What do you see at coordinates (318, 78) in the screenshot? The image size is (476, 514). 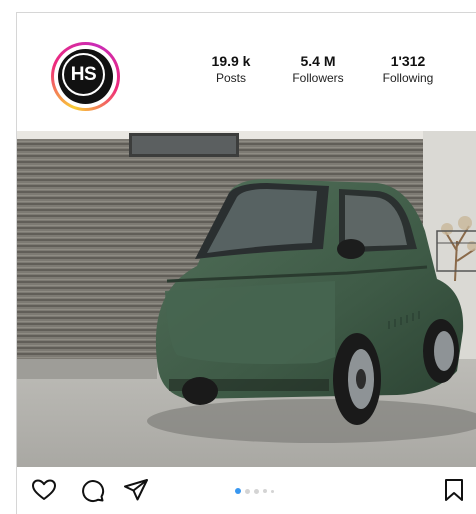 I see `followers-label: Followers` at bounding box center [318, 78].